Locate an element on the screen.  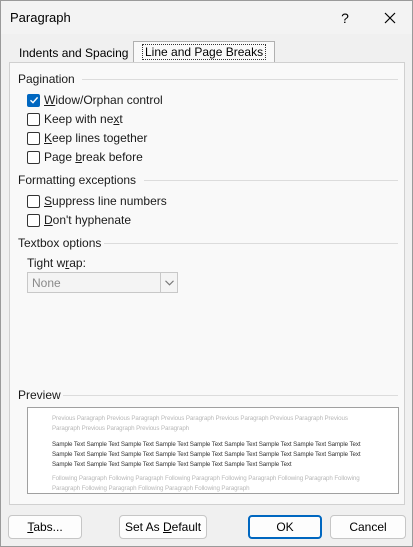
widow-orphan-control-option: Widow/Orphan control is located at coordinates (95, 100).